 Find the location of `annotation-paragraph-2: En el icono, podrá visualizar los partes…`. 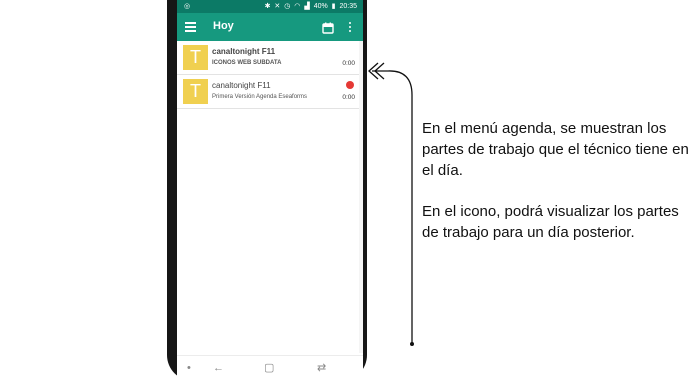

annotation-paragraph-2: En el icono, podrá visualizar los partes… is located at coordinates (550, 222).